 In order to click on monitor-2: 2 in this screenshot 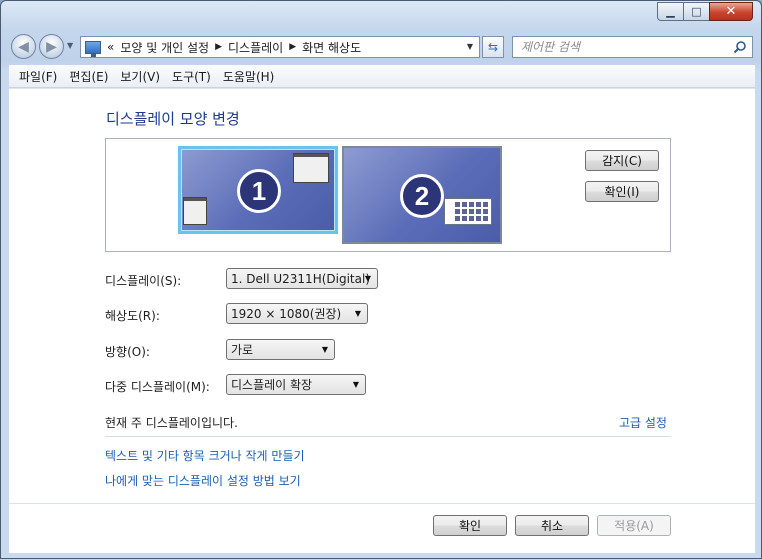, I will do `click(422, 195)`.